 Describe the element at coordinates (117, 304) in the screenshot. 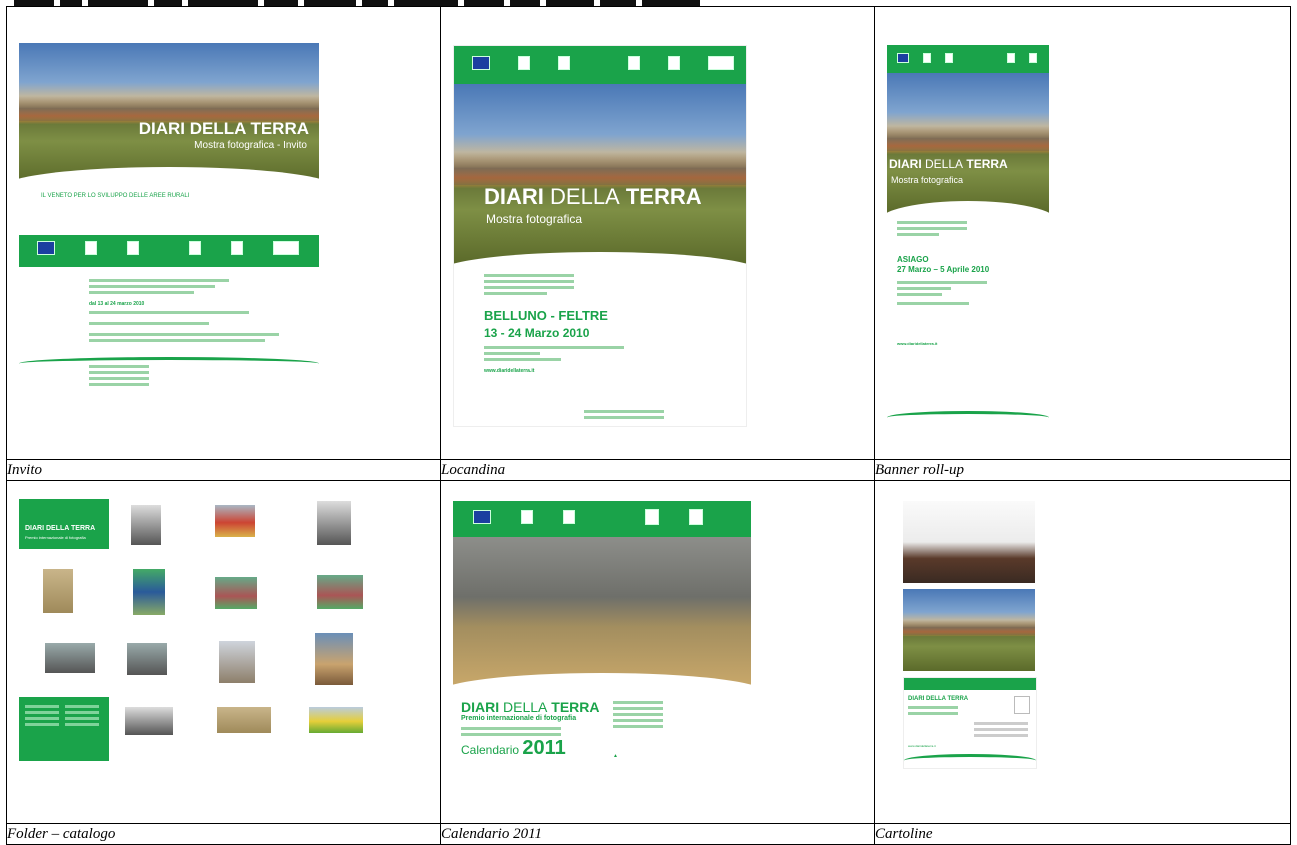

I see `invito-date: dal 13 al 24 marzo 2010` at that location.